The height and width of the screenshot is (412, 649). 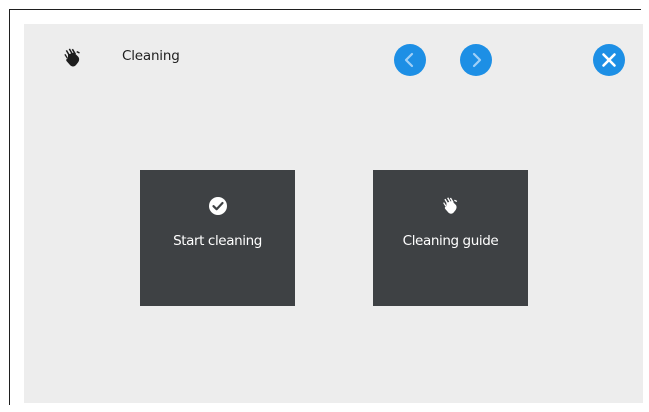 I want to click on next-button, so click(x=476, y=60).